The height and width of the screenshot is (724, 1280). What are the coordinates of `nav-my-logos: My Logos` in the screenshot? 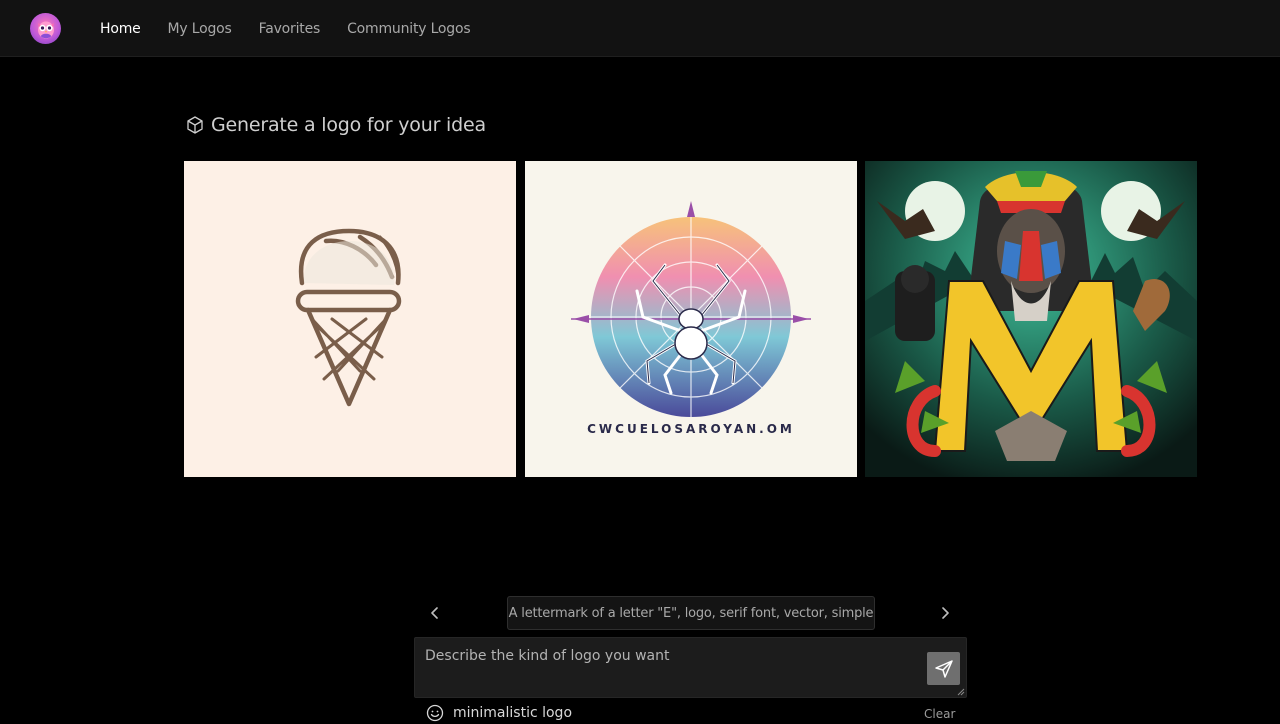 It's located at (200, 29).